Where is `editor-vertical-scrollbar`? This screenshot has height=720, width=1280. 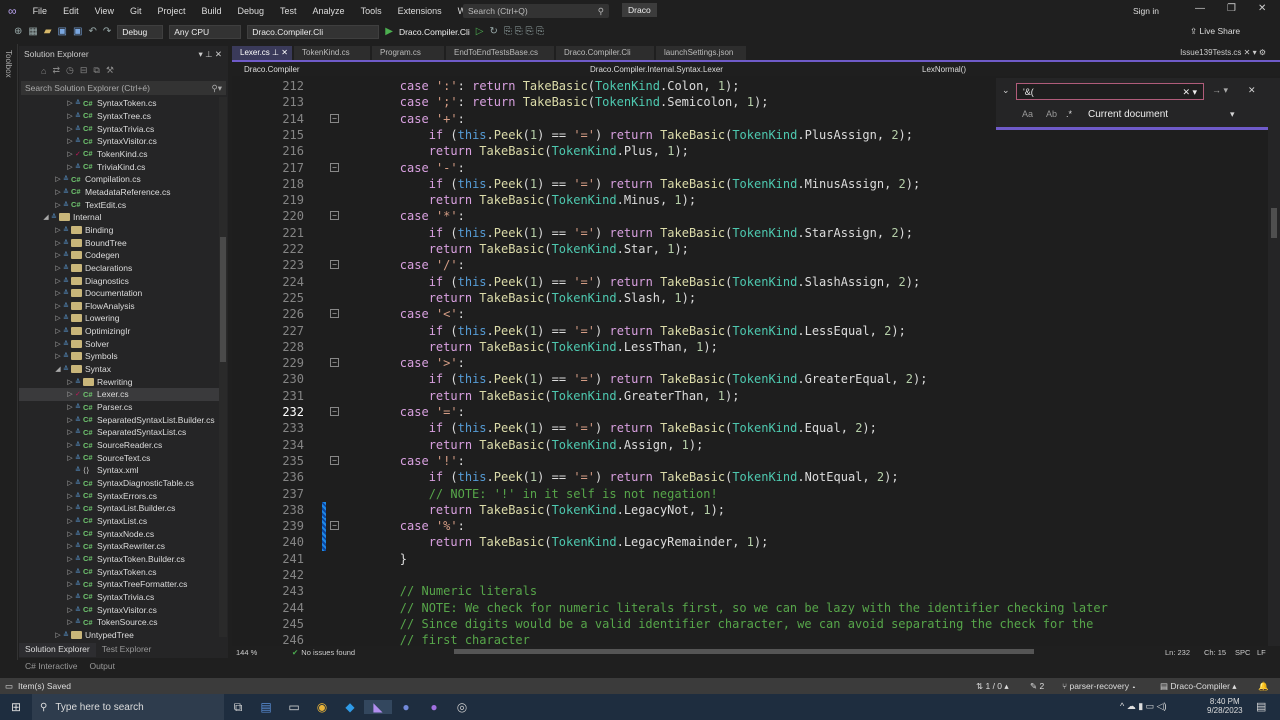
editor-vertical-scrollbar is located at coordinates (1274, 362).